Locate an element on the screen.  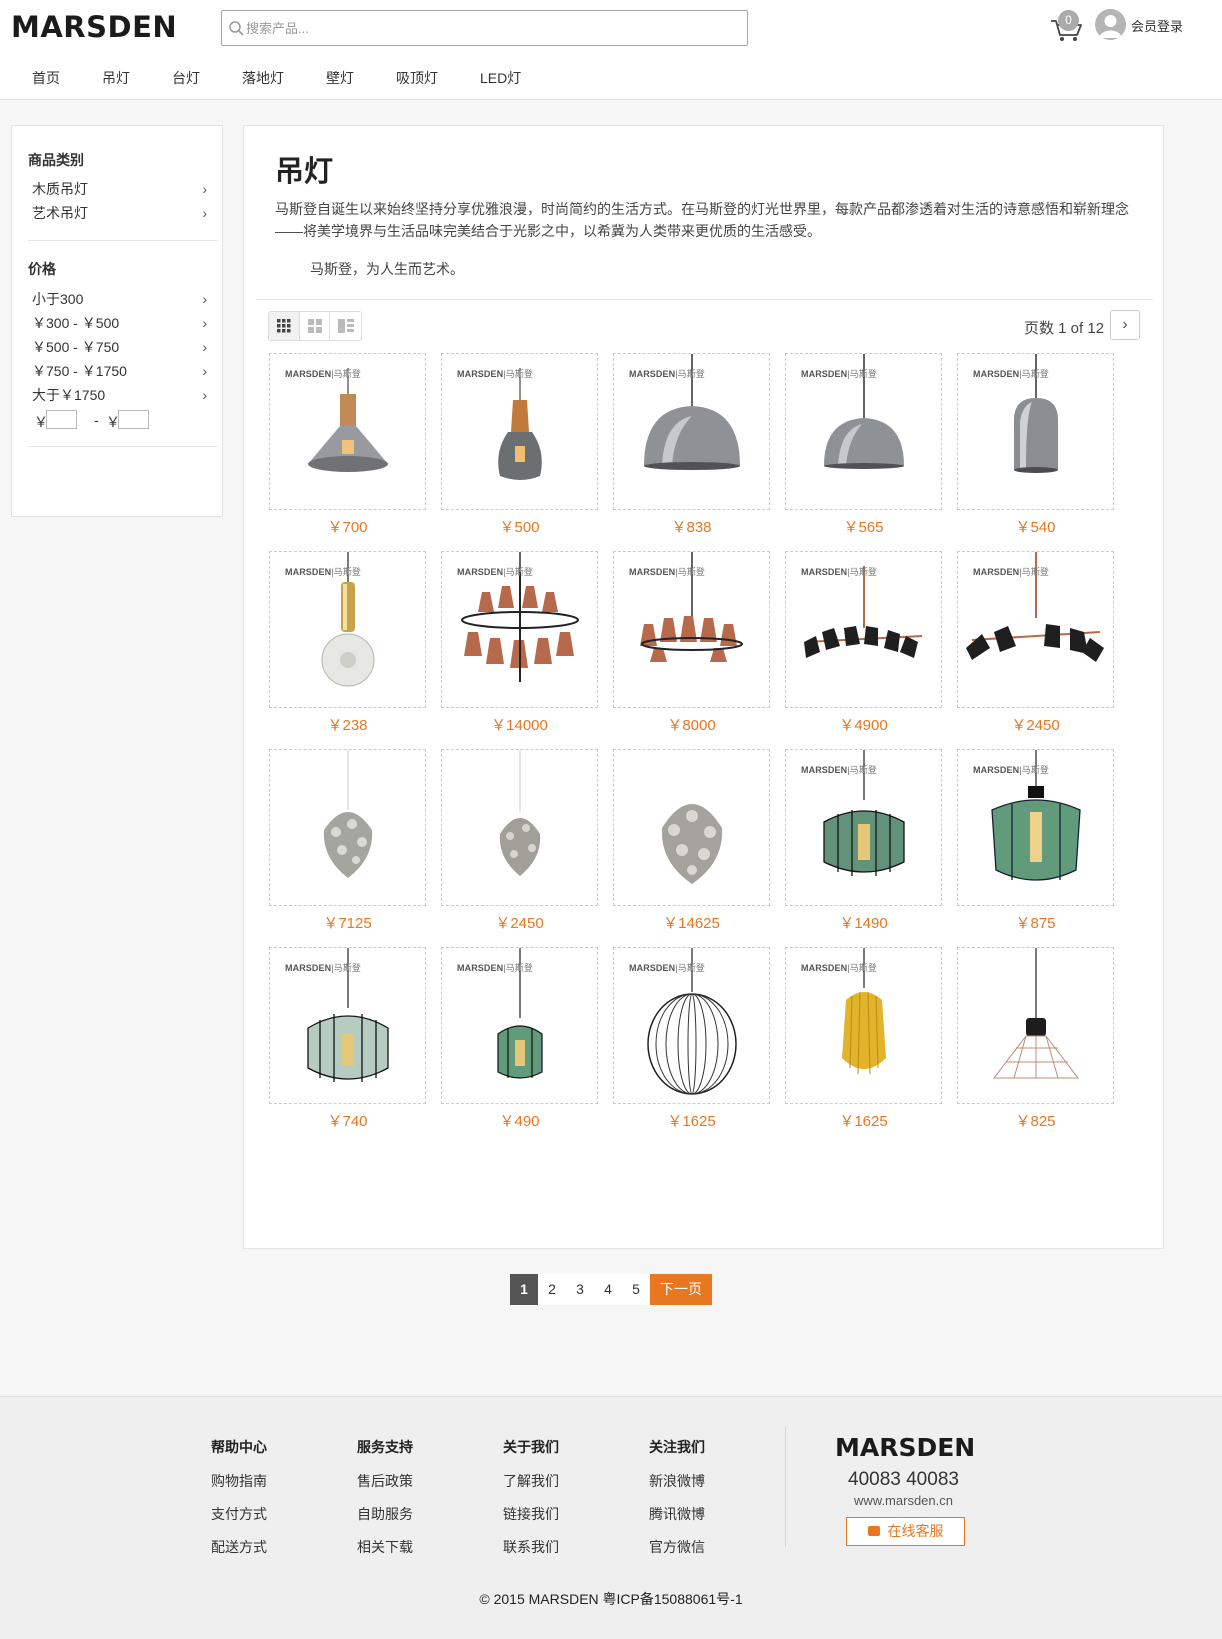
product-card: MARSDEN|马斯登 ￥14000 is located at coordinates (519, 642).